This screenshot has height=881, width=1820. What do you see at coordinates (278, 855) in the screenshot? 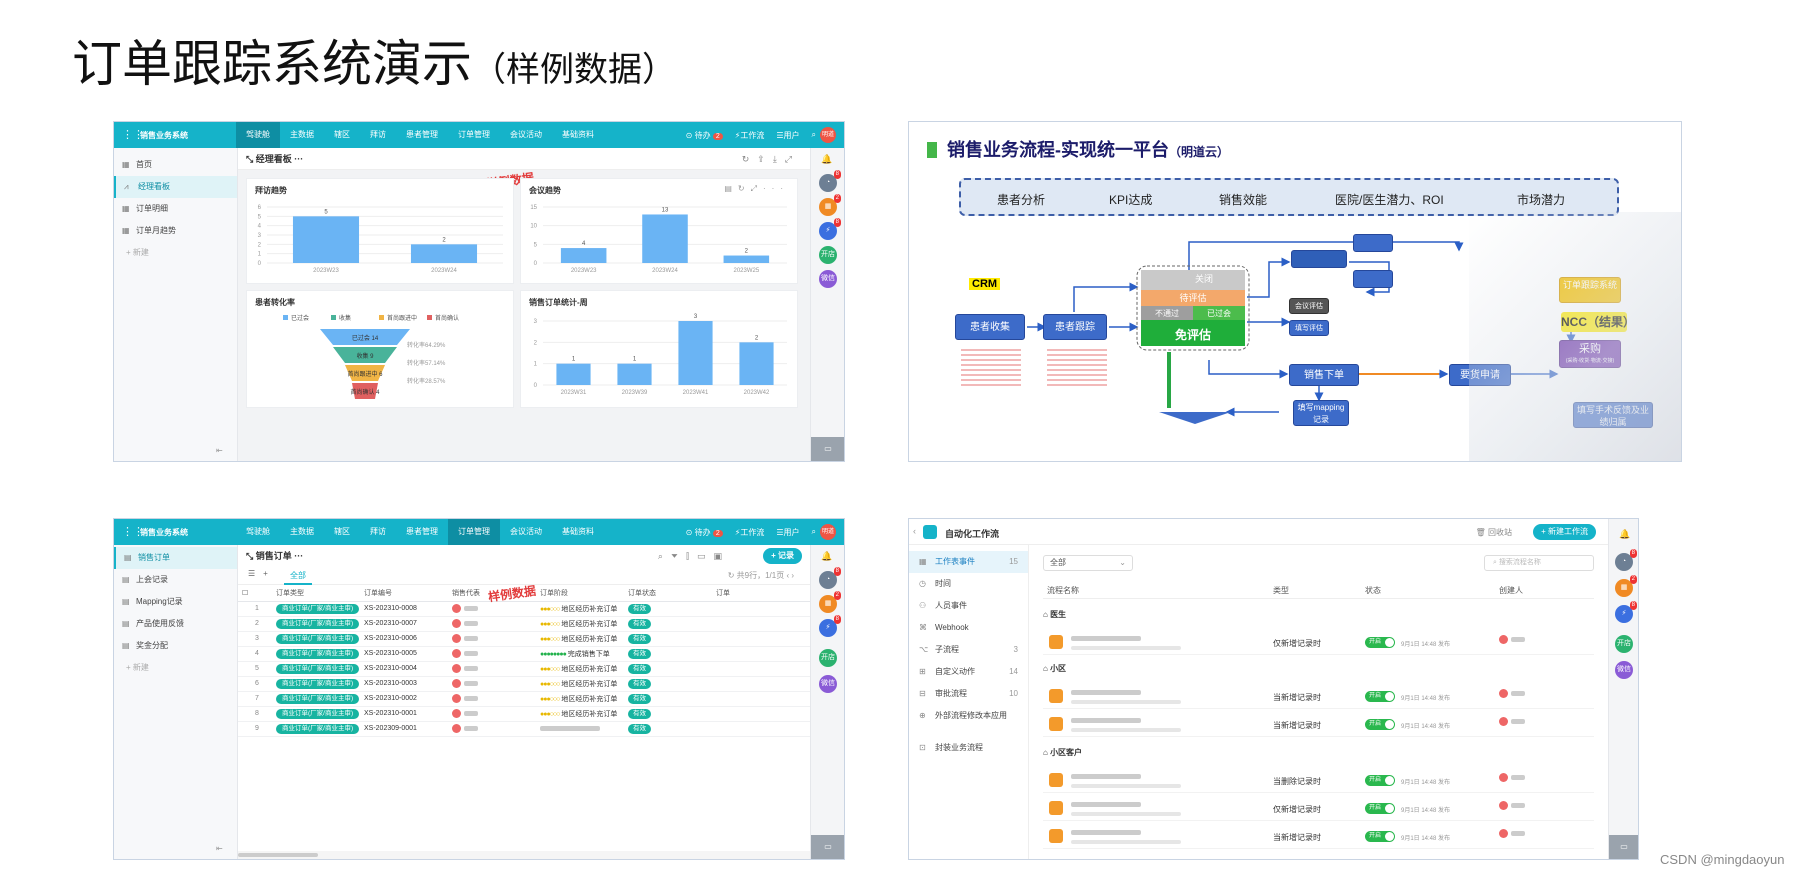
I see `scrollbar-thumb` at bounding box center [278, 855].